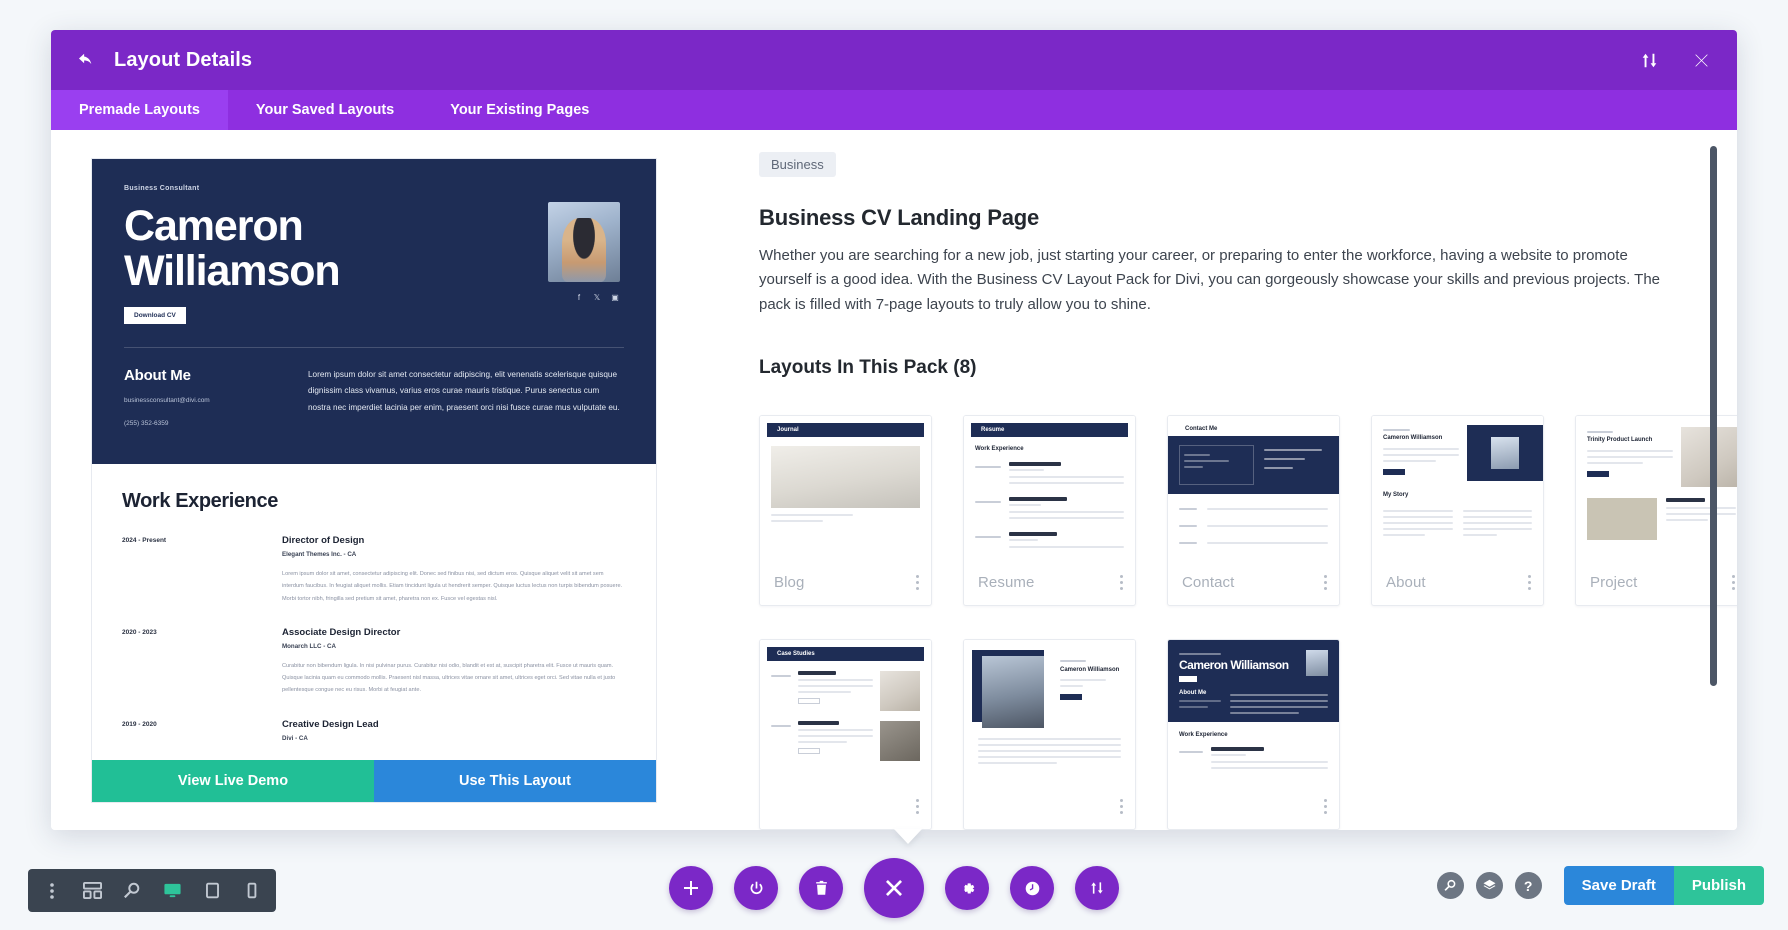 The image size is (1788, 930). Describe the element at coordinates (845, 712) in the screenshot. I see `layout-thumbnail: Case Studies` at that location.